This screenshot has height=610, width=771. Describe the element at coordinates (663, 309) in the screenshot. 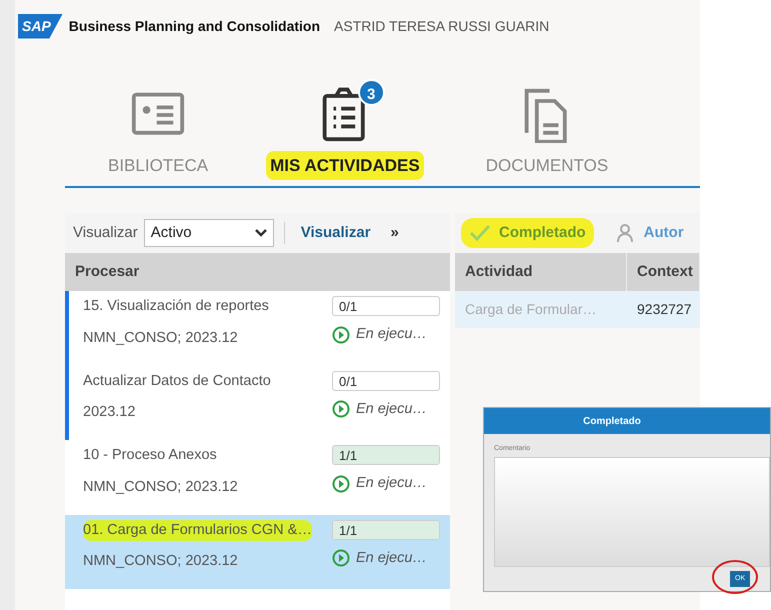

I see `table-cell: 9232727` at that location.